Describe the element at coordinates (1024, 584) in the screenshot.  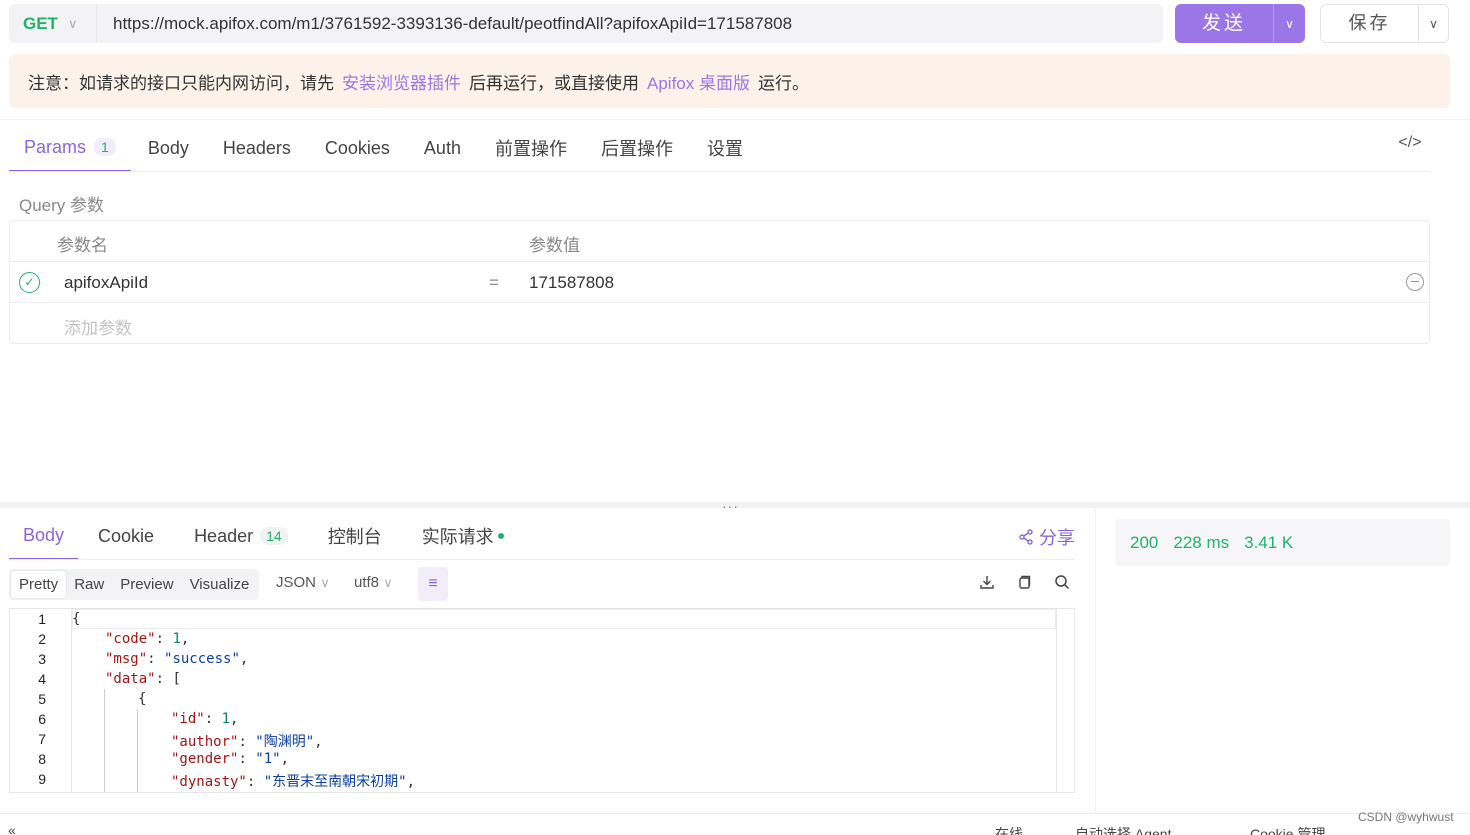
I see `copy-icon` at that location.